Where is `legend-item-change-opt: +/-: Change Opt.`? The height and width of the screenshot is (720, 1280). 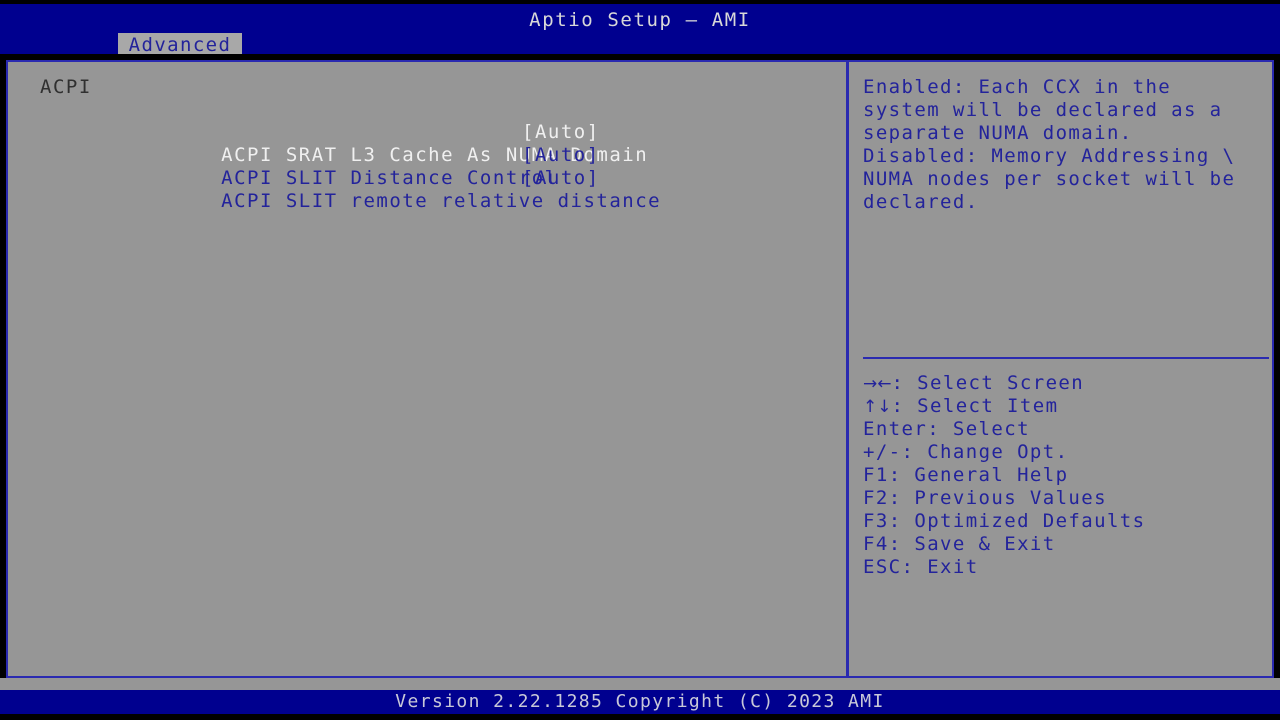
legend-item-change-opt: +/-: Change Opt. is located at coordinates (1064, 452).